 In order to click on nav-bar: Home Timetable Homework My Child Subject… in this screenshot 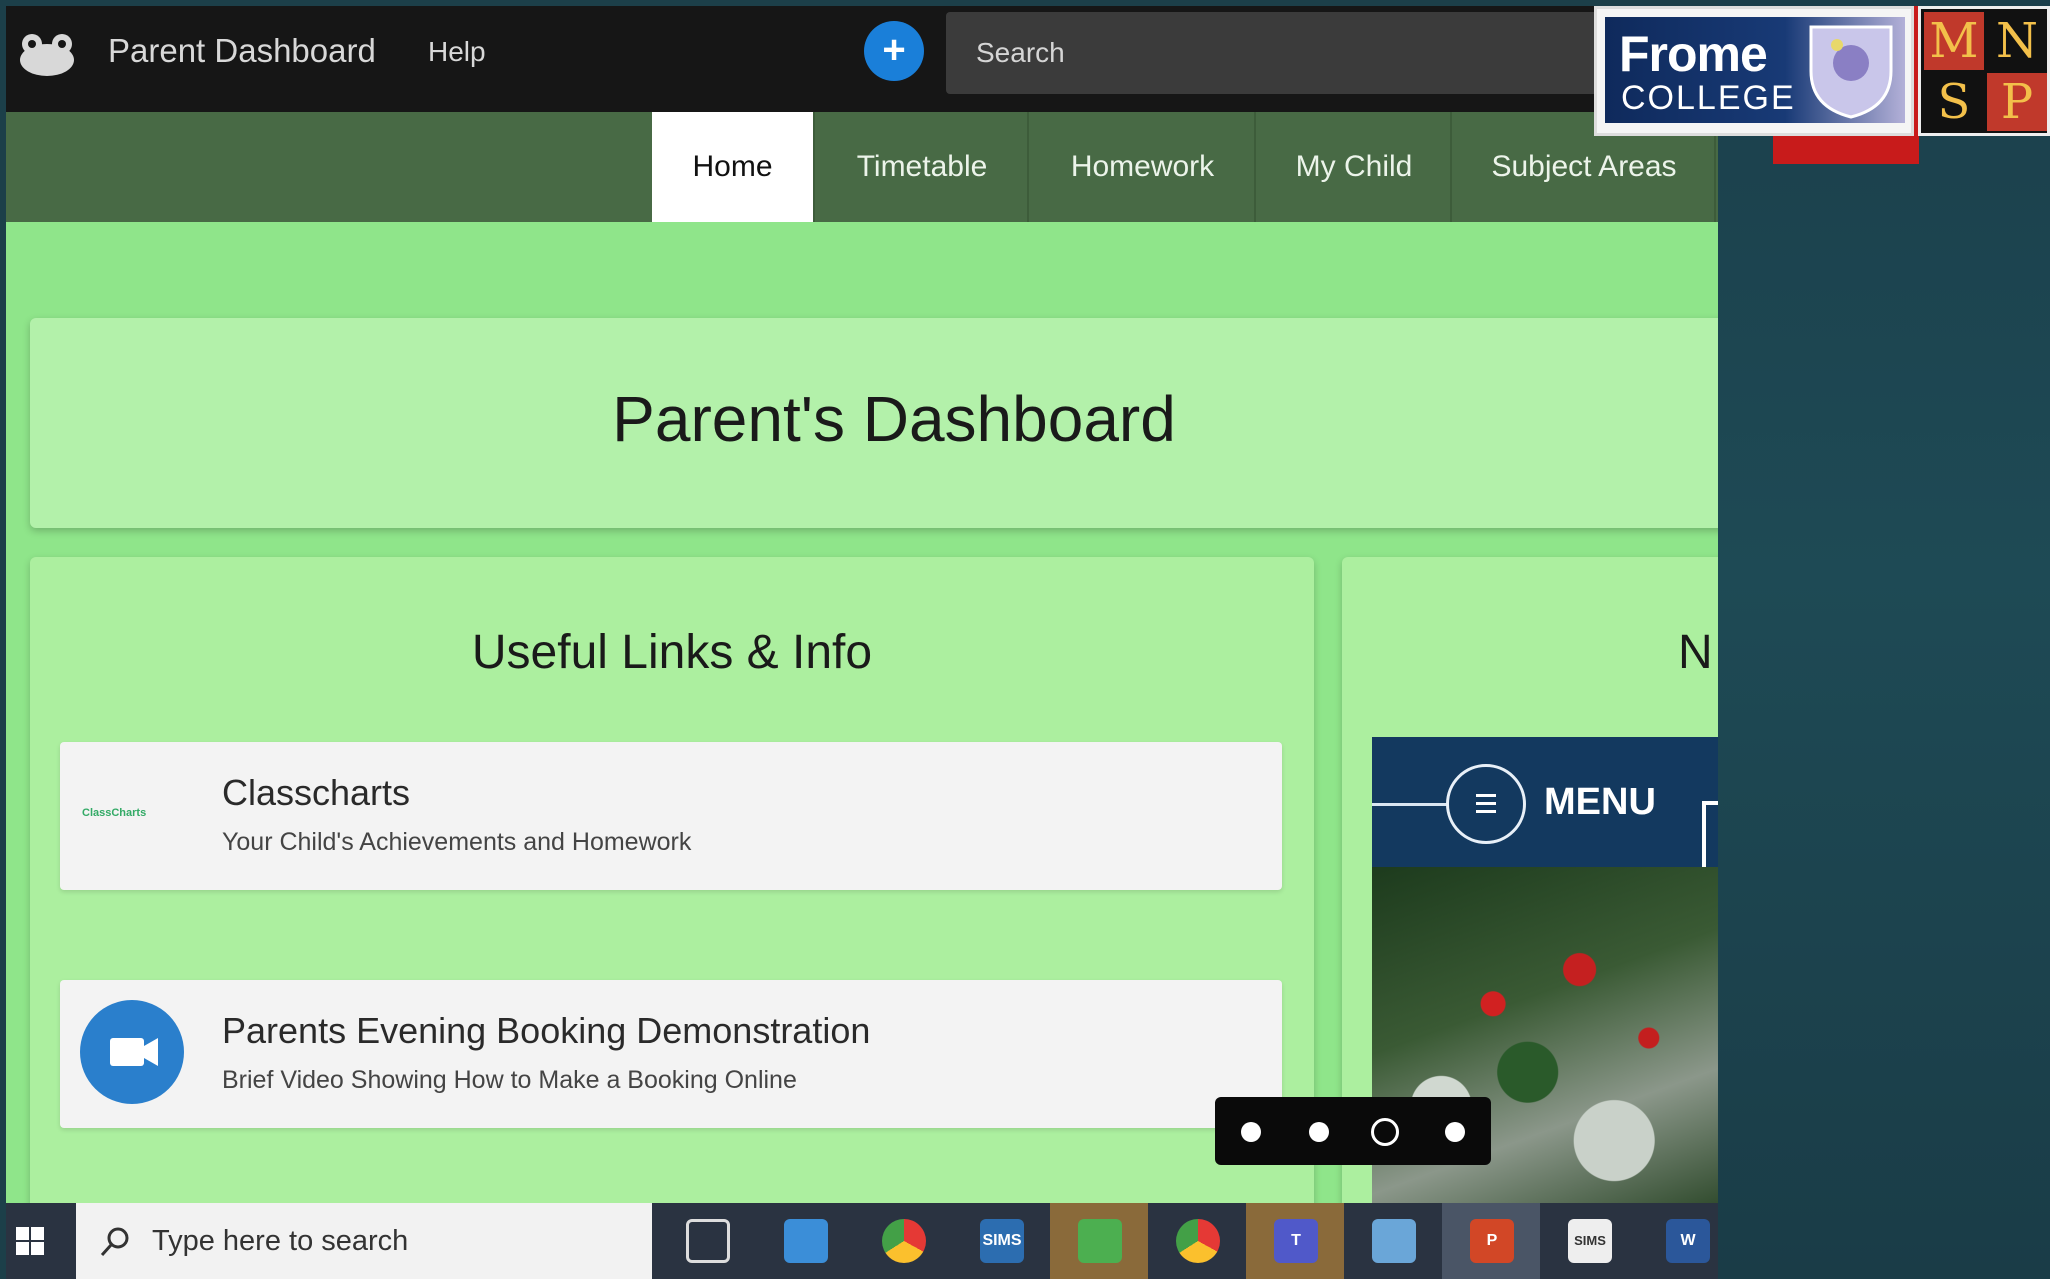, I will do `click(862, 167)`.